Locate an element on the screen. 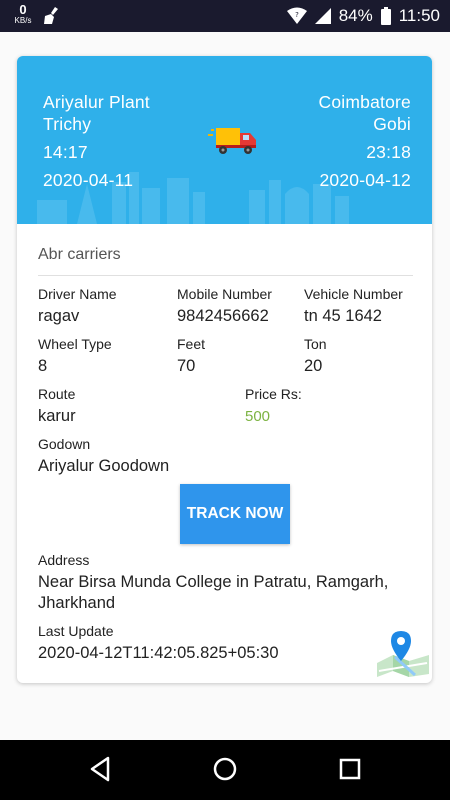 The width and height of the screenshot is (450, 800). home-icon is located at coordinates (225, 771).